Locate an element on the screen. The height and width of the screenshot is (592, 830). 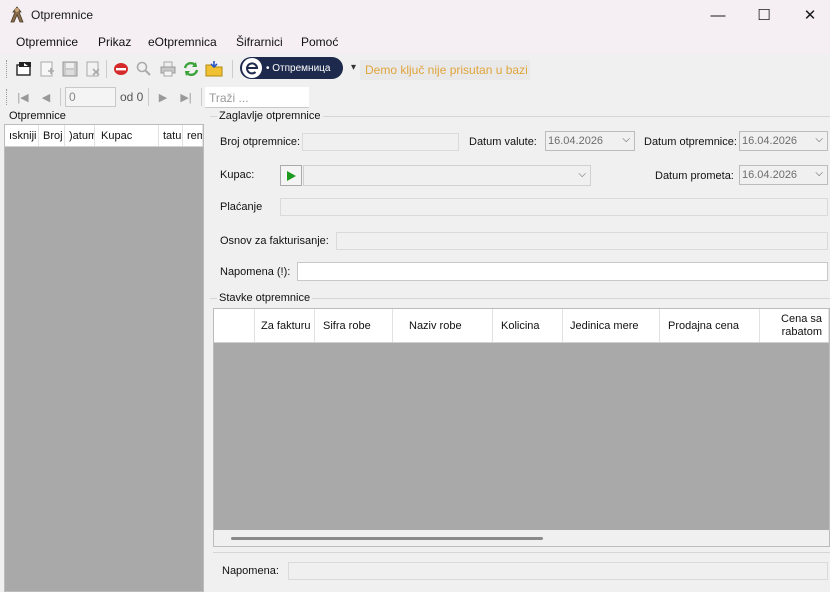
refresh-icon is located at coordinates (191, 69).